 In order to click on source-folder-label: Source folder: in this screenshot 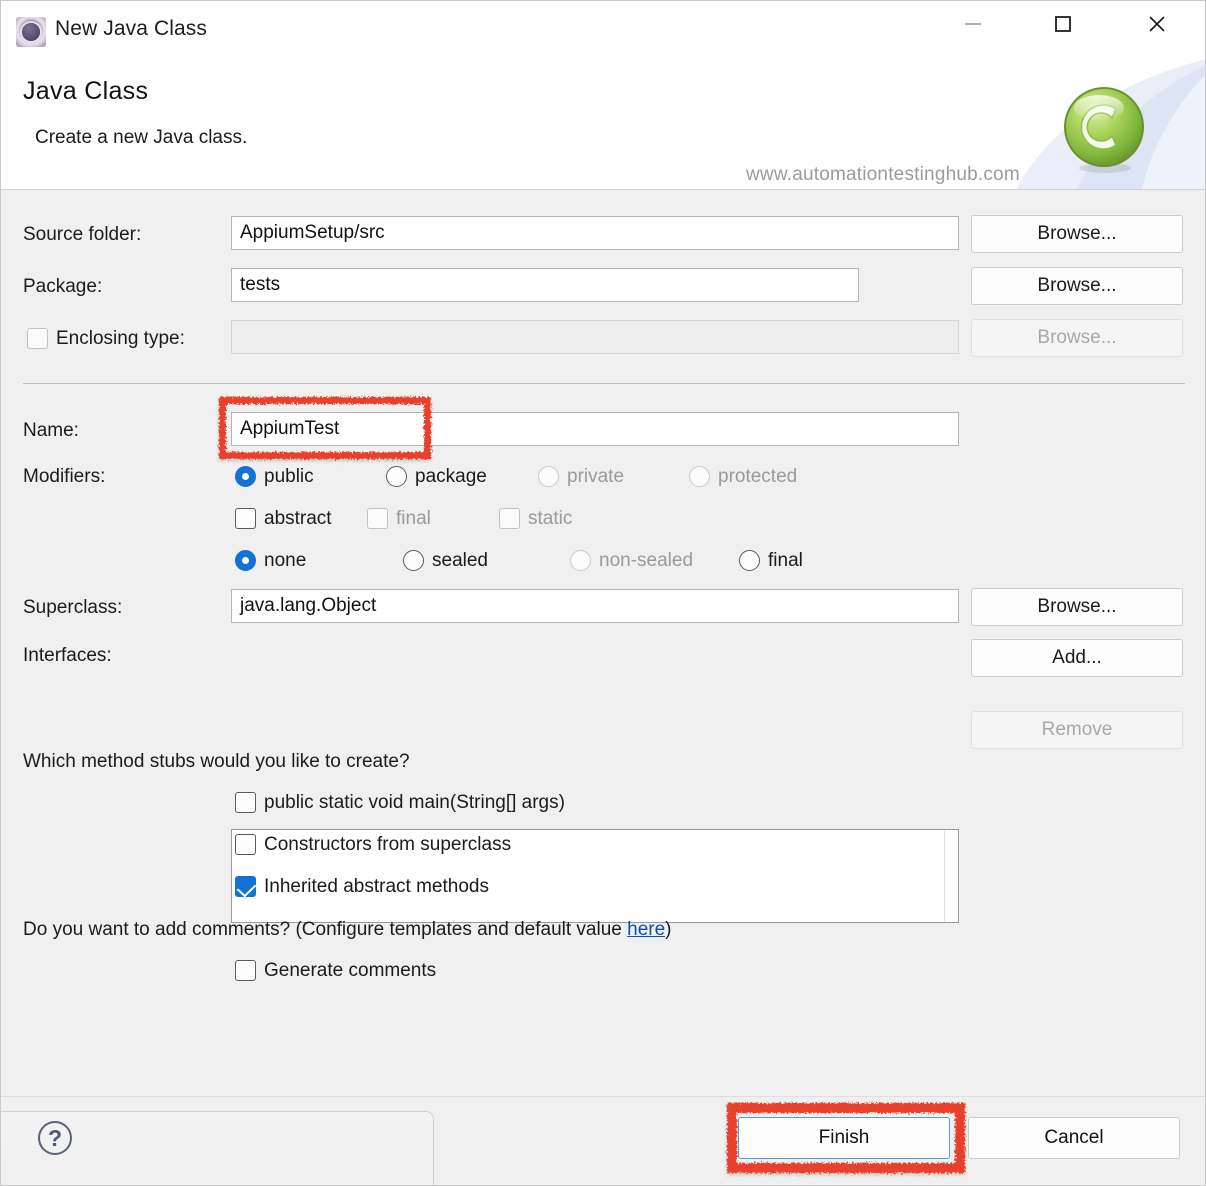, I will do `click(82, 234)`.